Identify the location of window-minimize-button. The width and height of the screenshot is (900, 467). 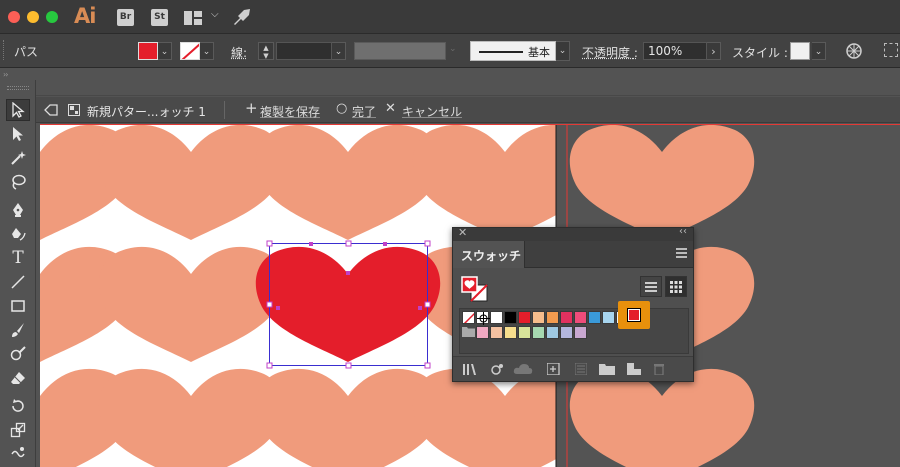
(33, 17).